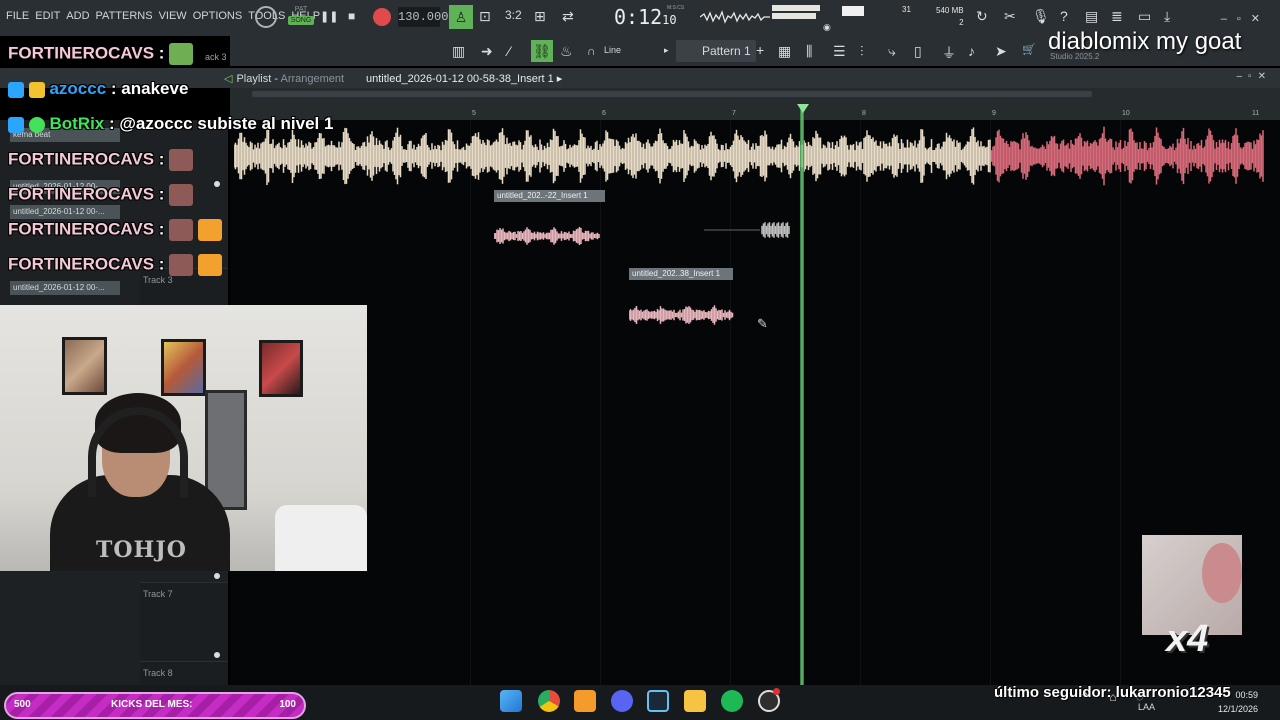 This screenshot has height=720, width=1280. Describe the element at coordinates (585, 701) in the screenshot. I see `fl-studio-icon` at that location.